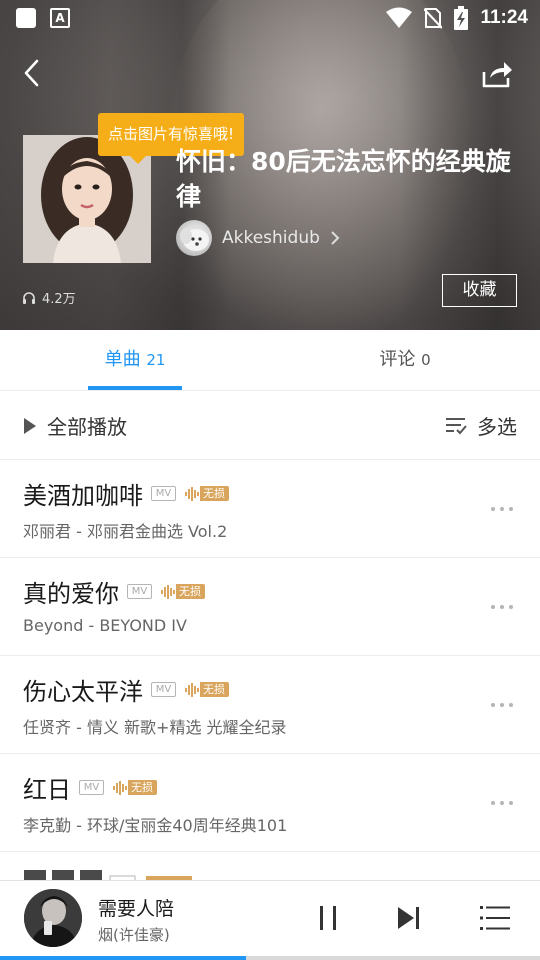 This screenshot has width=540, height=960. I want to click on song-row: 真的爱你 MV 无损 Beyond - BEYOND IV, so click(270, 607).